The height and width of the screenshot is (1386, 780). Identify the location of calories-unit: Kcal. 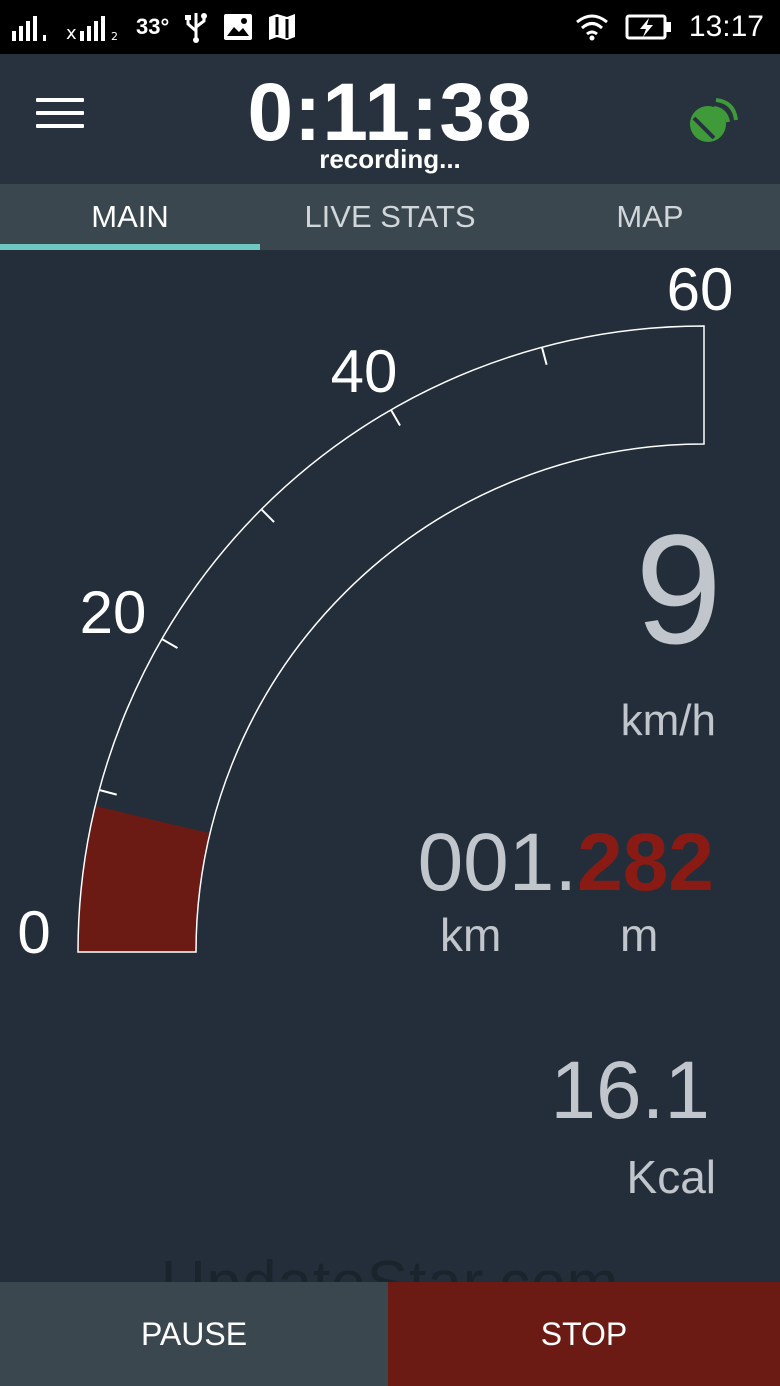
(671, 1177).